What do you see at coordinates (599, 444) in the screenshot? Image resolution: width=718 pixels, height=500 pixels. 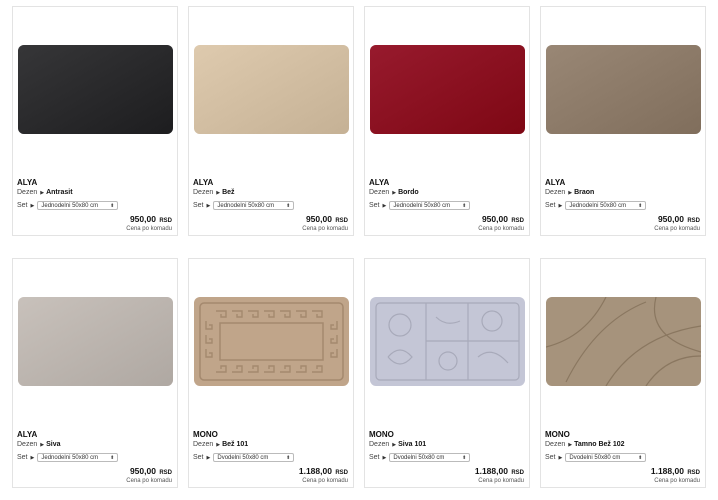 I see `dezen-value: Tamno Bež 102` at bounding box center [599, 444].